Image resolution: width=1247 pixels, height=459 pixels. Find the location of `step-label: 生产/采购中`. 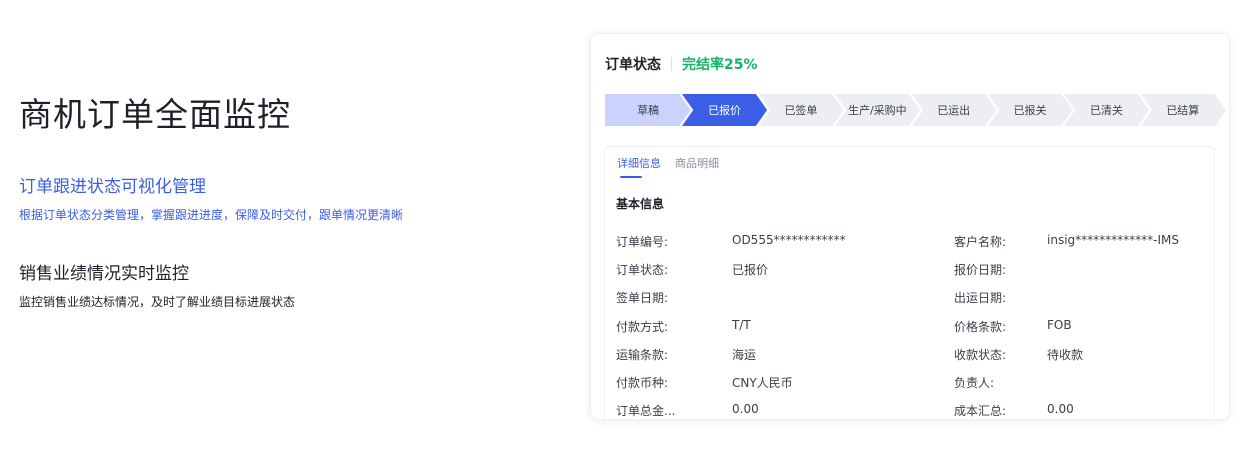

step-label: 生产/采购中 is located at coordinates (877, 110).